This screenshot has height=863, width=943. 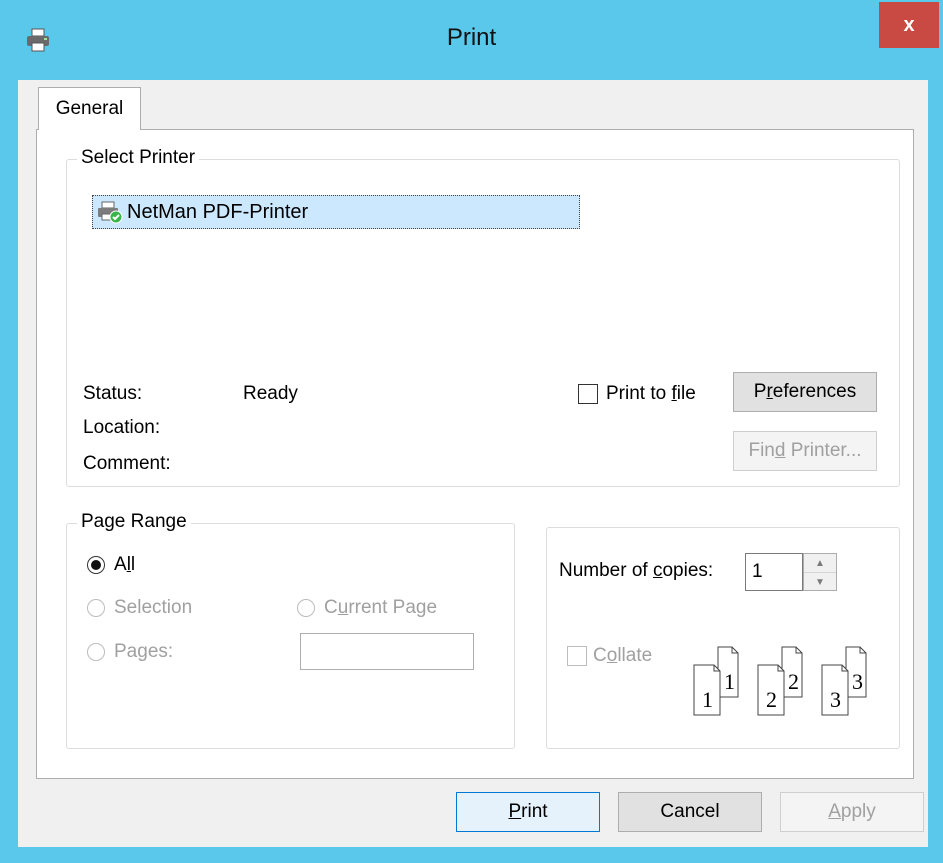 I want to click on close-icon: x, so click(x=909, y=24).